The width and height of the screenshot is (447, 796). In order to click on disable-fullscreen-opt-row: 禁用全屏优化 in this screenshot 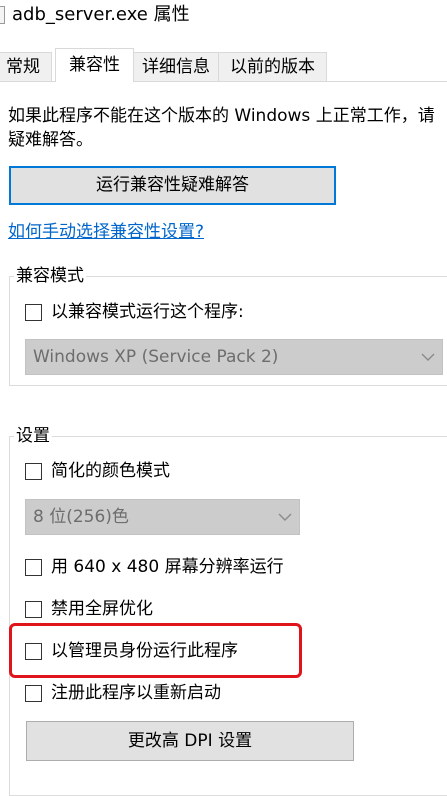, I will do `click(89, 609)`.